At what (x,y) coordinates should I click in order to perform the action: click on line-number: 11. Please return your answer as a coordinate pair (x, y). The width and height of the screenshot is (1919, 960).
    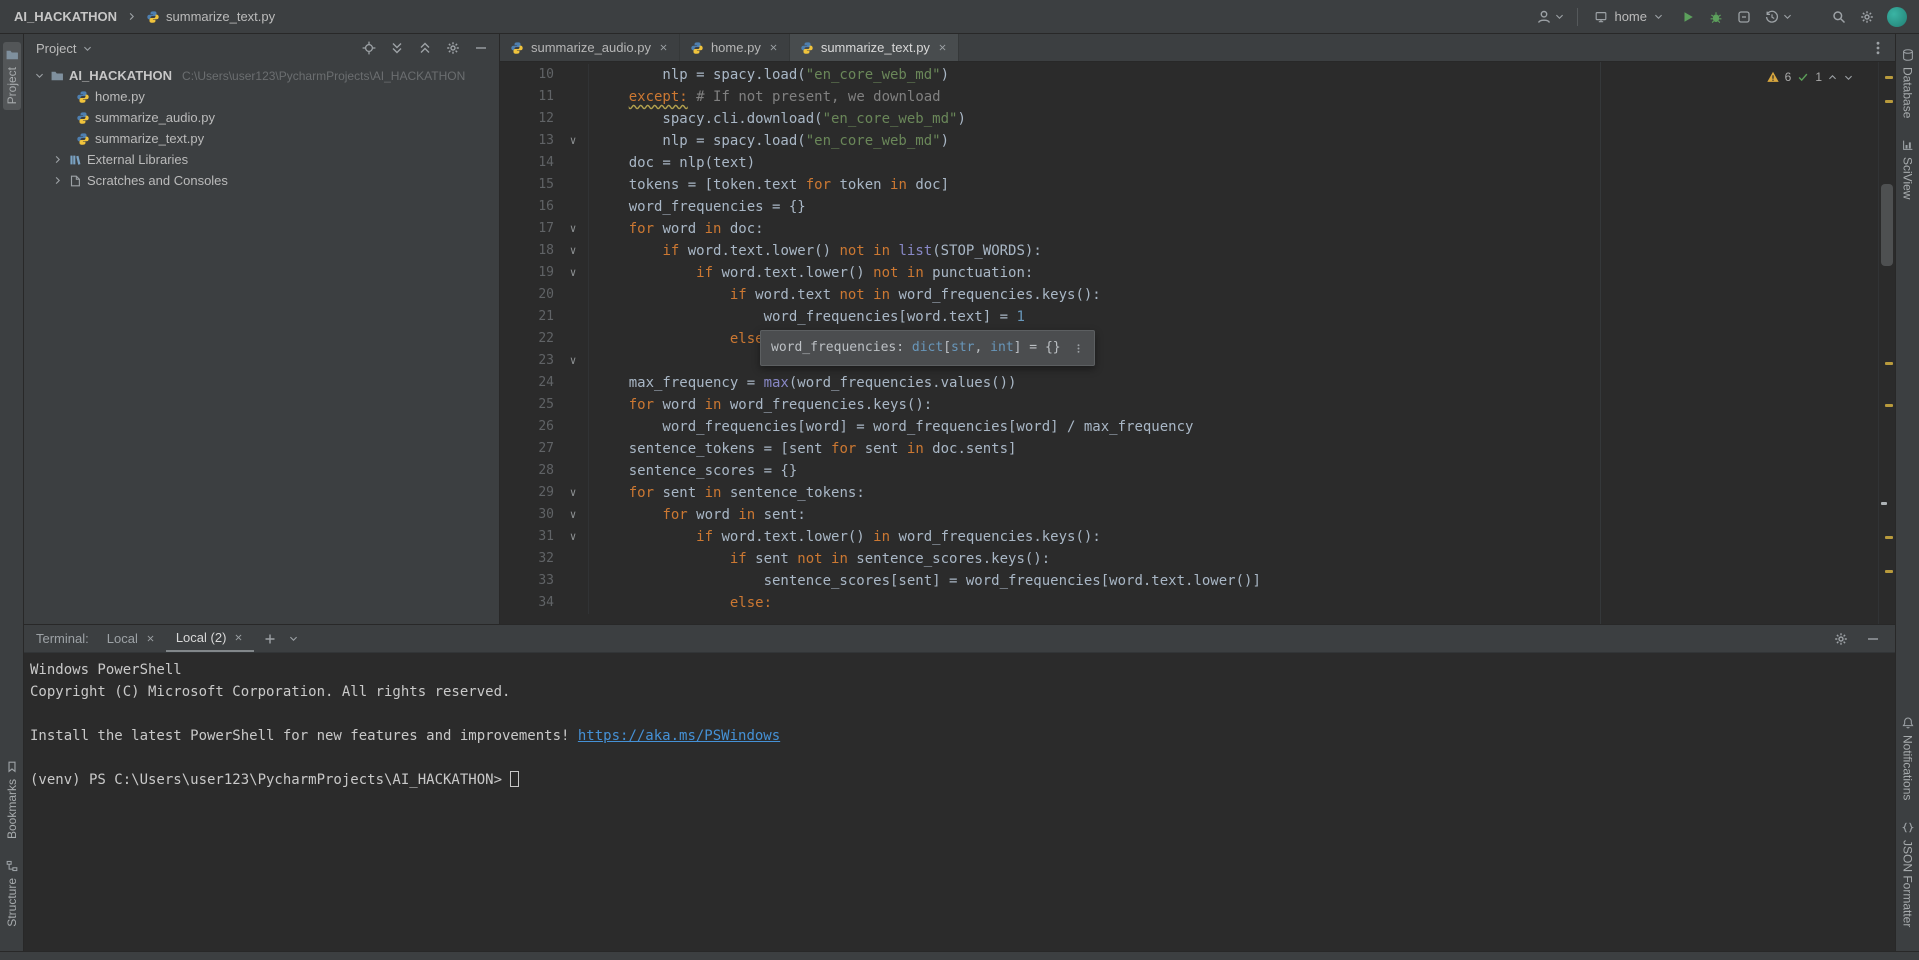
    Looking at the image, I should click on (529, 97).